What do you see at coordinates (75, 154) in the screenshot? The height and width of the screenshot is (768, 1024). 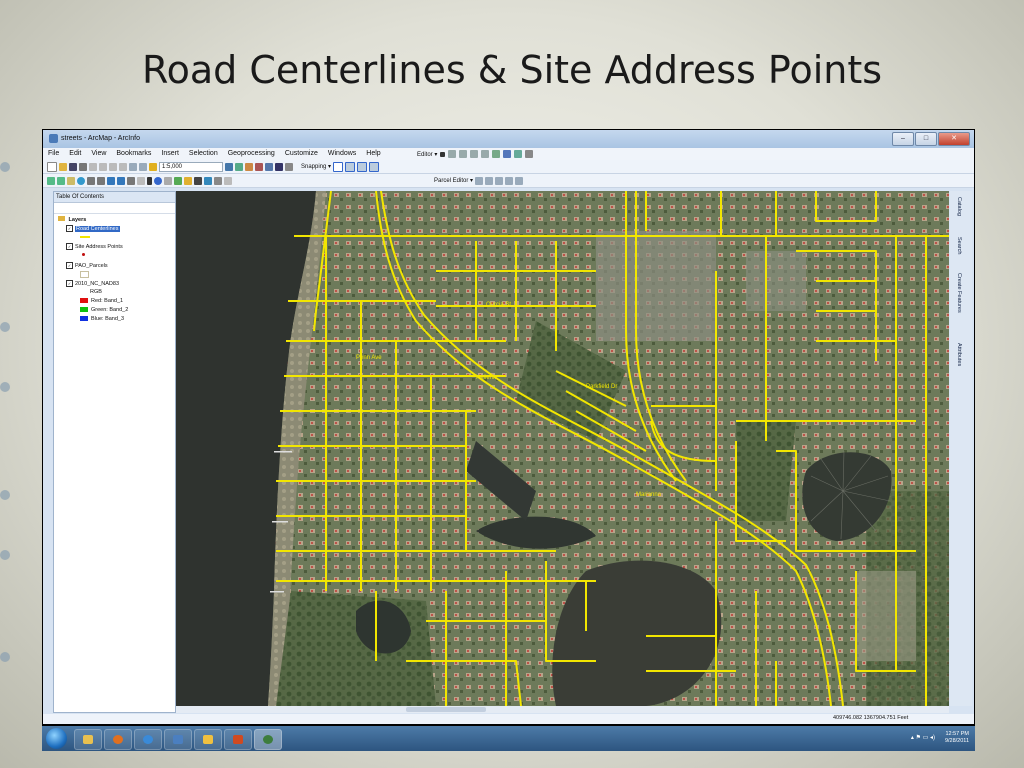 I see `menu-edit: Edit` at bounding box center [75, 154].